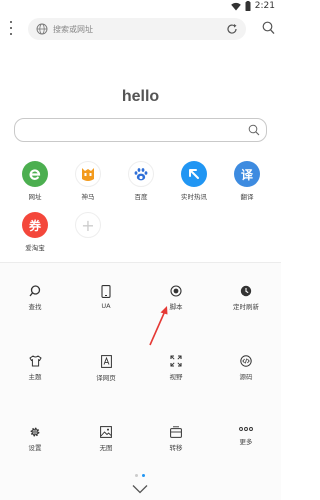 This screenshot has width=320, height=500. Describe the element at coordinates (246, 291) in the screenshot. I see `timer-refresh-icon` at that location.